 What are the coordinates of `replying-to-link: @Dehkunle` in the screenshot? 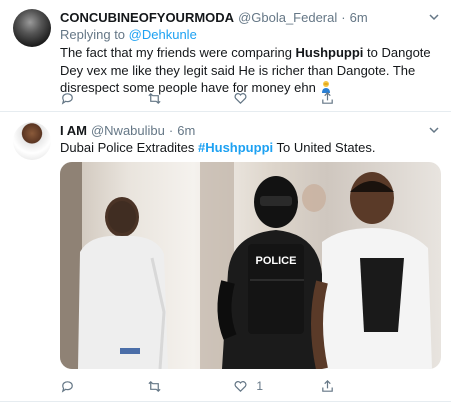 It's located at (163, 34).